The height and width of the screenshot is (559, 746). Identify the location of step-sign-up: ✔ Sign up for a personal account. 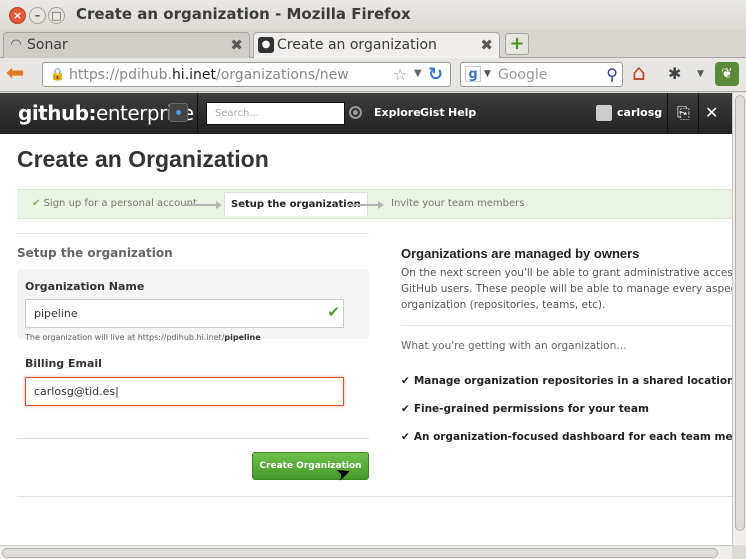
(114, 203).